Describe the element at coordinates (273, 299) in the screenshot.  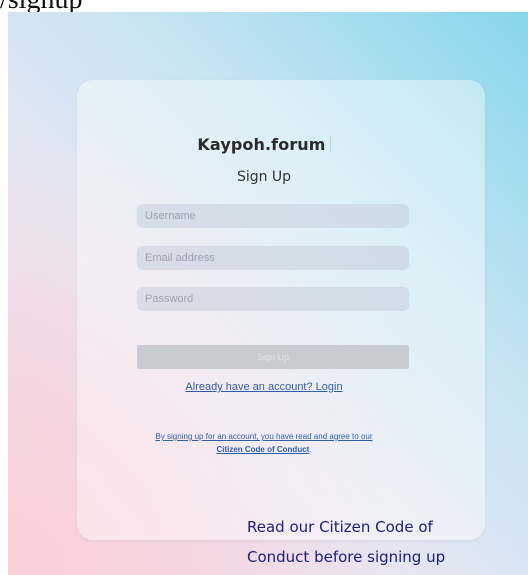
I see `password-input` at that location.